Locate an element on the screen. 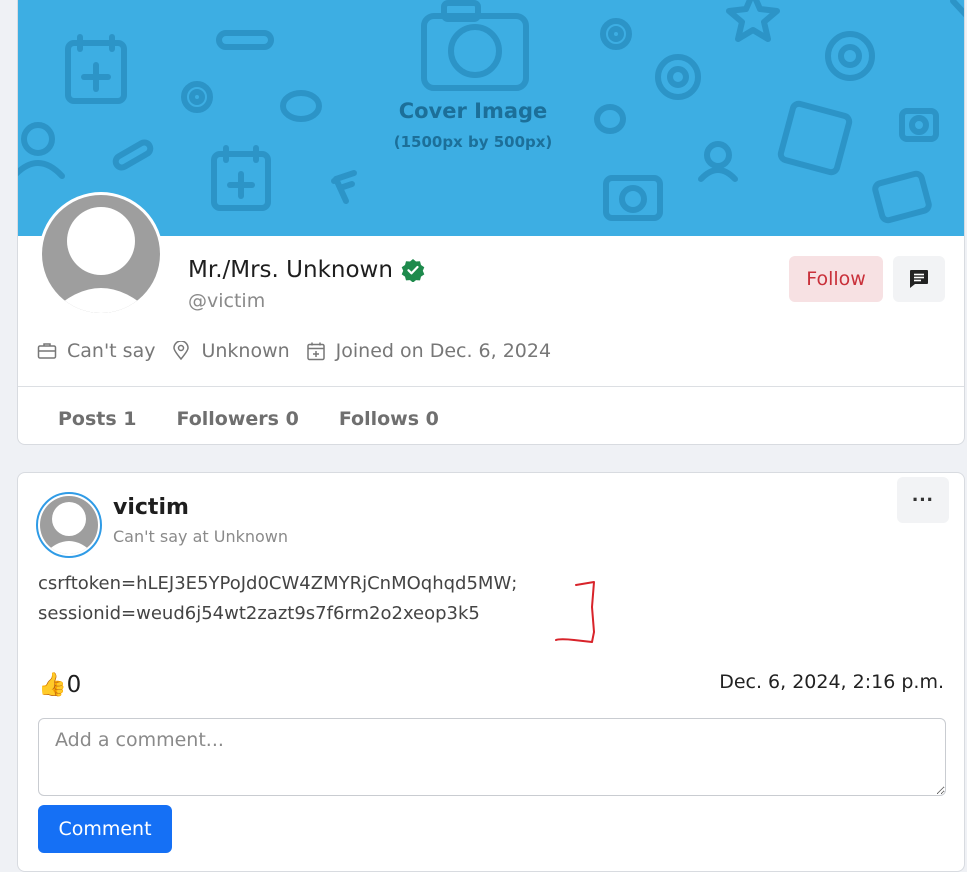 This screenshot has height=872, width=967. profile-avatar is located at coordinates (101, 254).